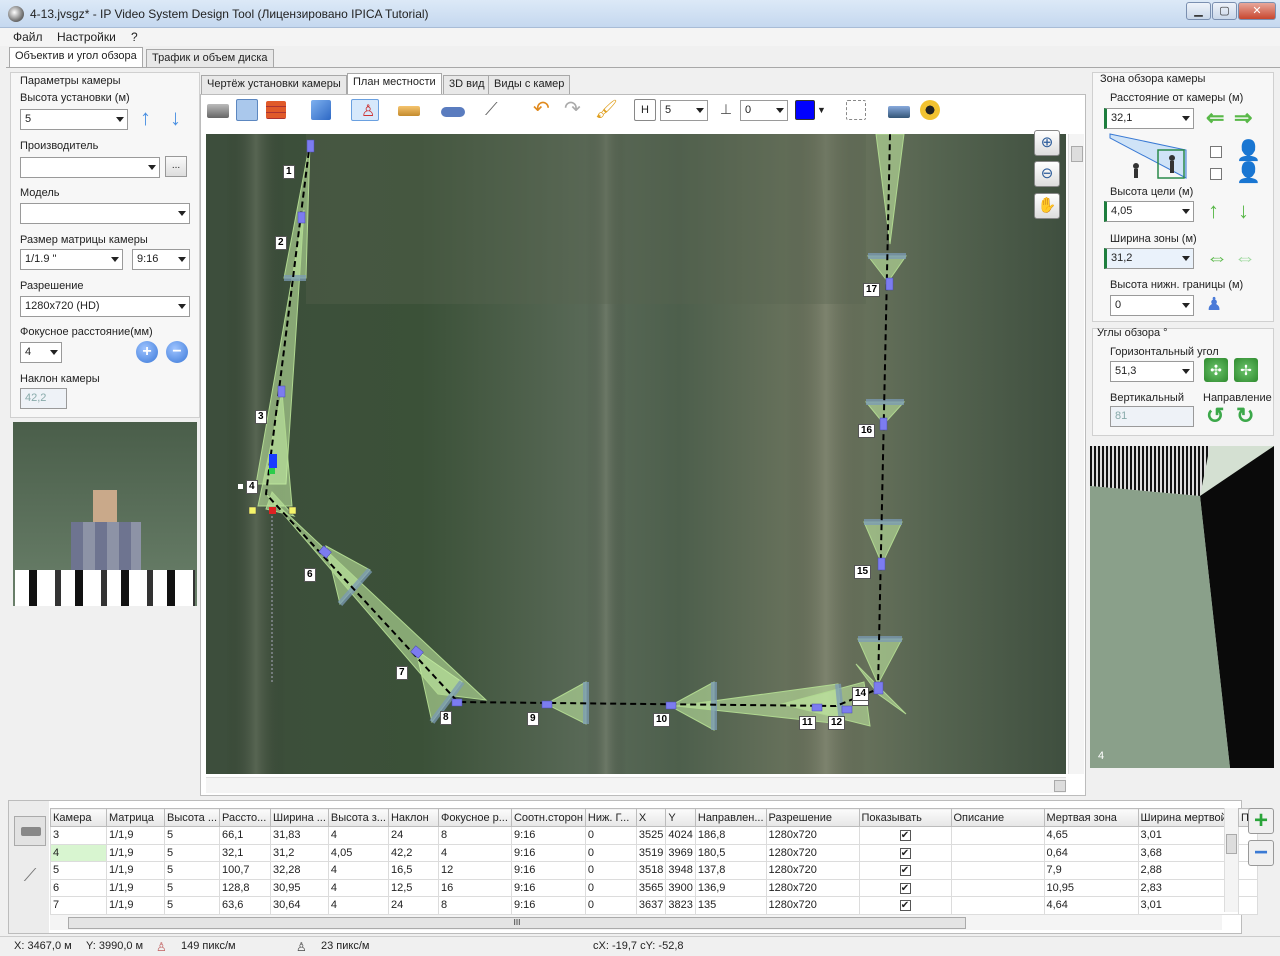 This screenshot has height=956, width=1280. What do you see at coordinates (394, 83) in the screenshot?
I see `tab-site-plan: План местности` at bounding box center [394, 83].